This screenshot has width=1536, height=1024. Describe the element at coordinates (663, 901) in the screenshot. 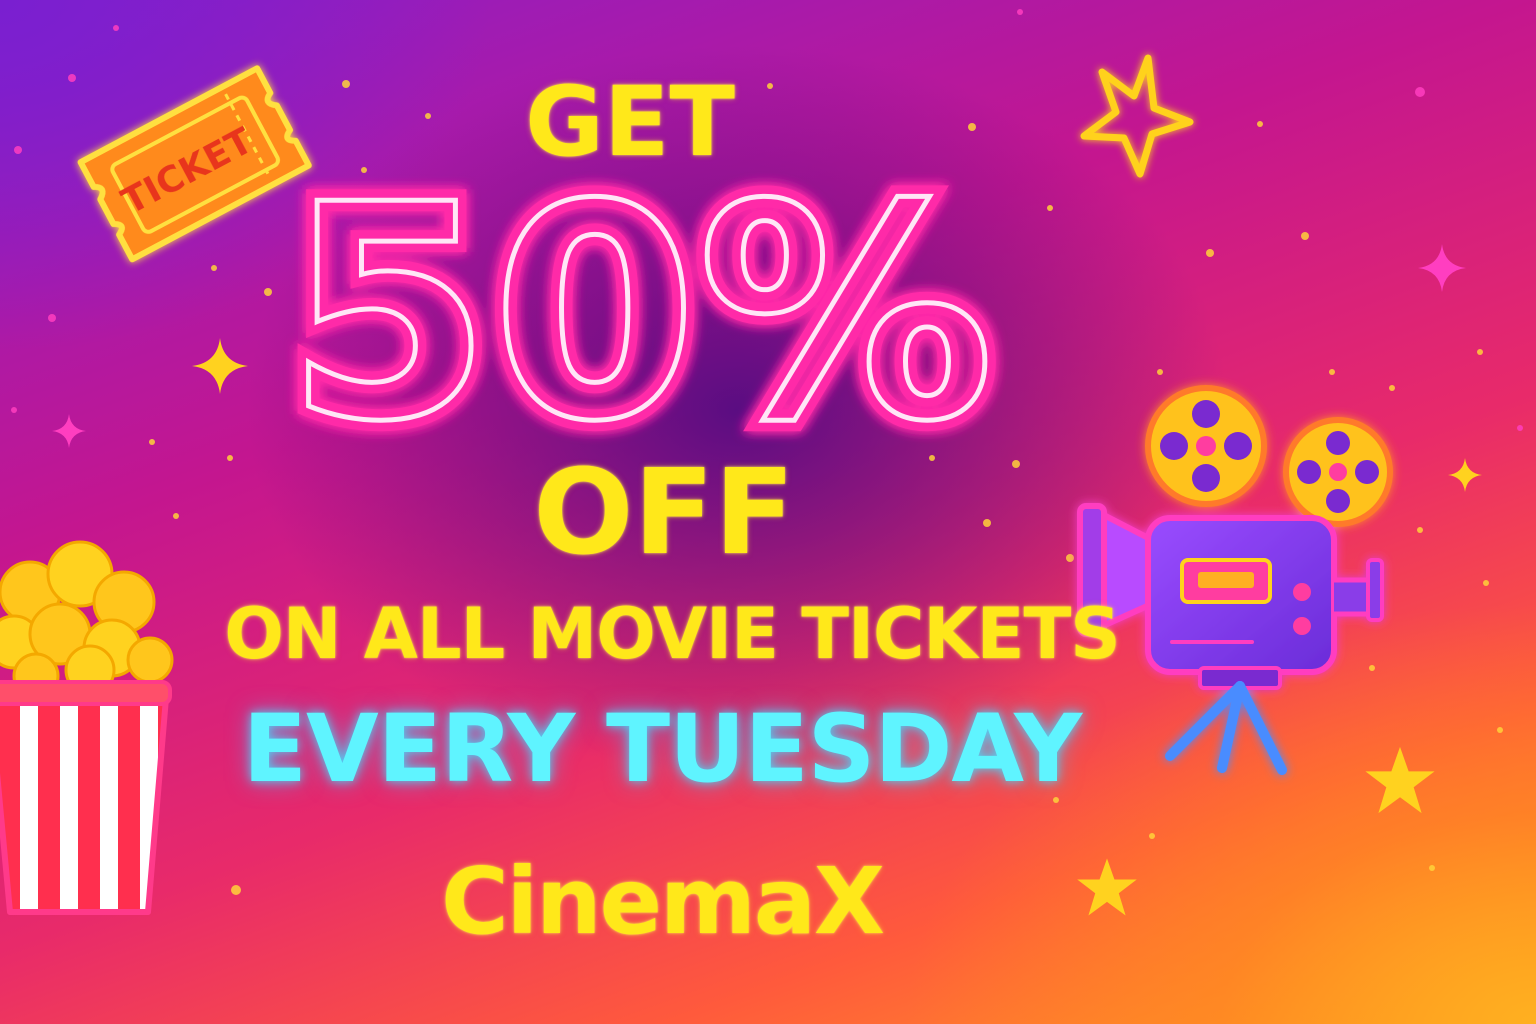

I see `brand-name: CinemaX` at that location.